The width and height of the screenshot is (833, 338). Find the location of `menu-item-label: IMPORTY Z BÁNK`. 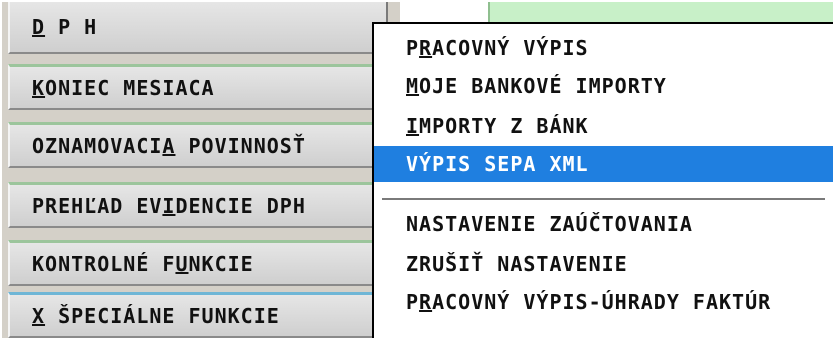

menu-item-label: IMPORTY Z BÁNK is located at coordinates (497, 126).